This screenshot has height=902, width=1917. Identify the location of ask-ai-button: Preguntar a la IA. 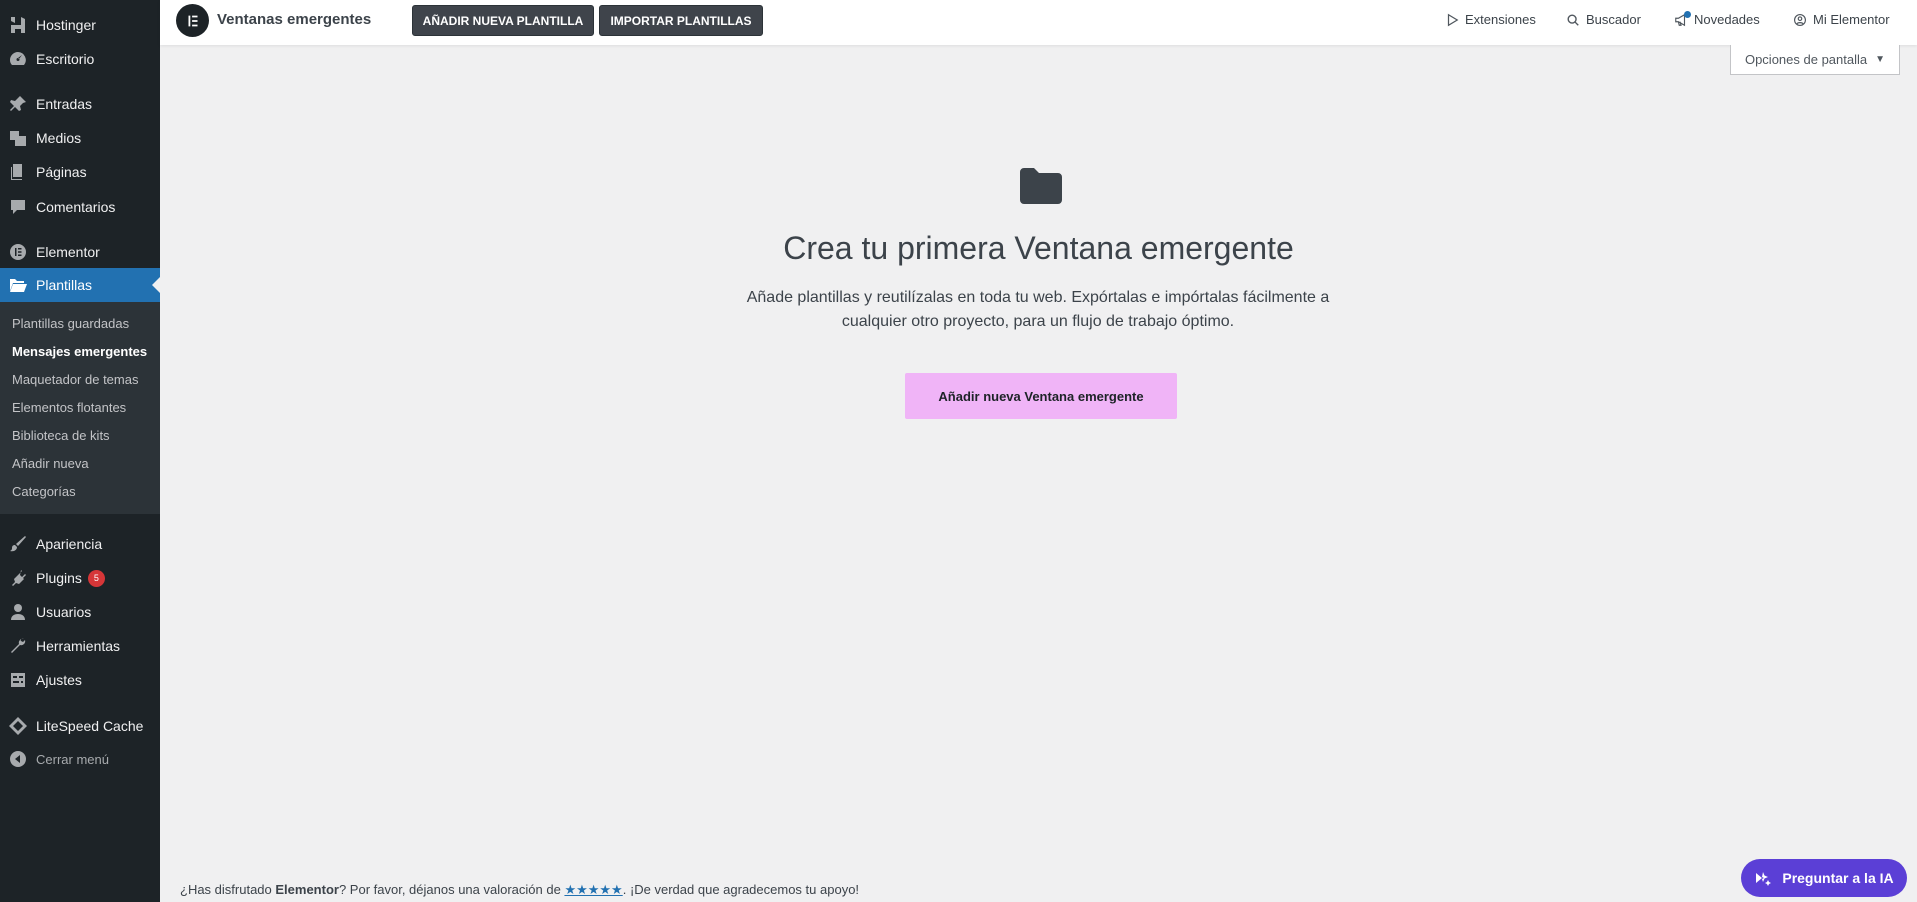
(1824, 878).